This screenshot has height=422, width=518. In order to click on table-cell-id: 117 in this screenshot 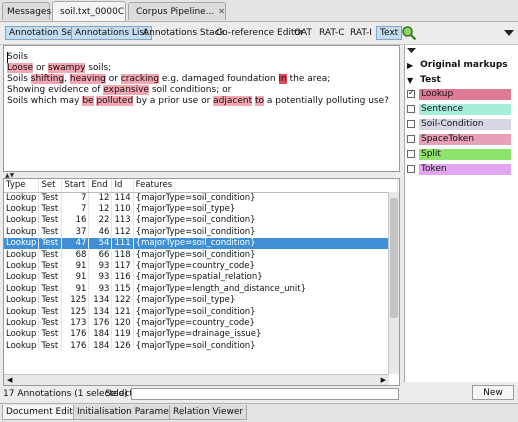, I will do `click(122, 266)`.